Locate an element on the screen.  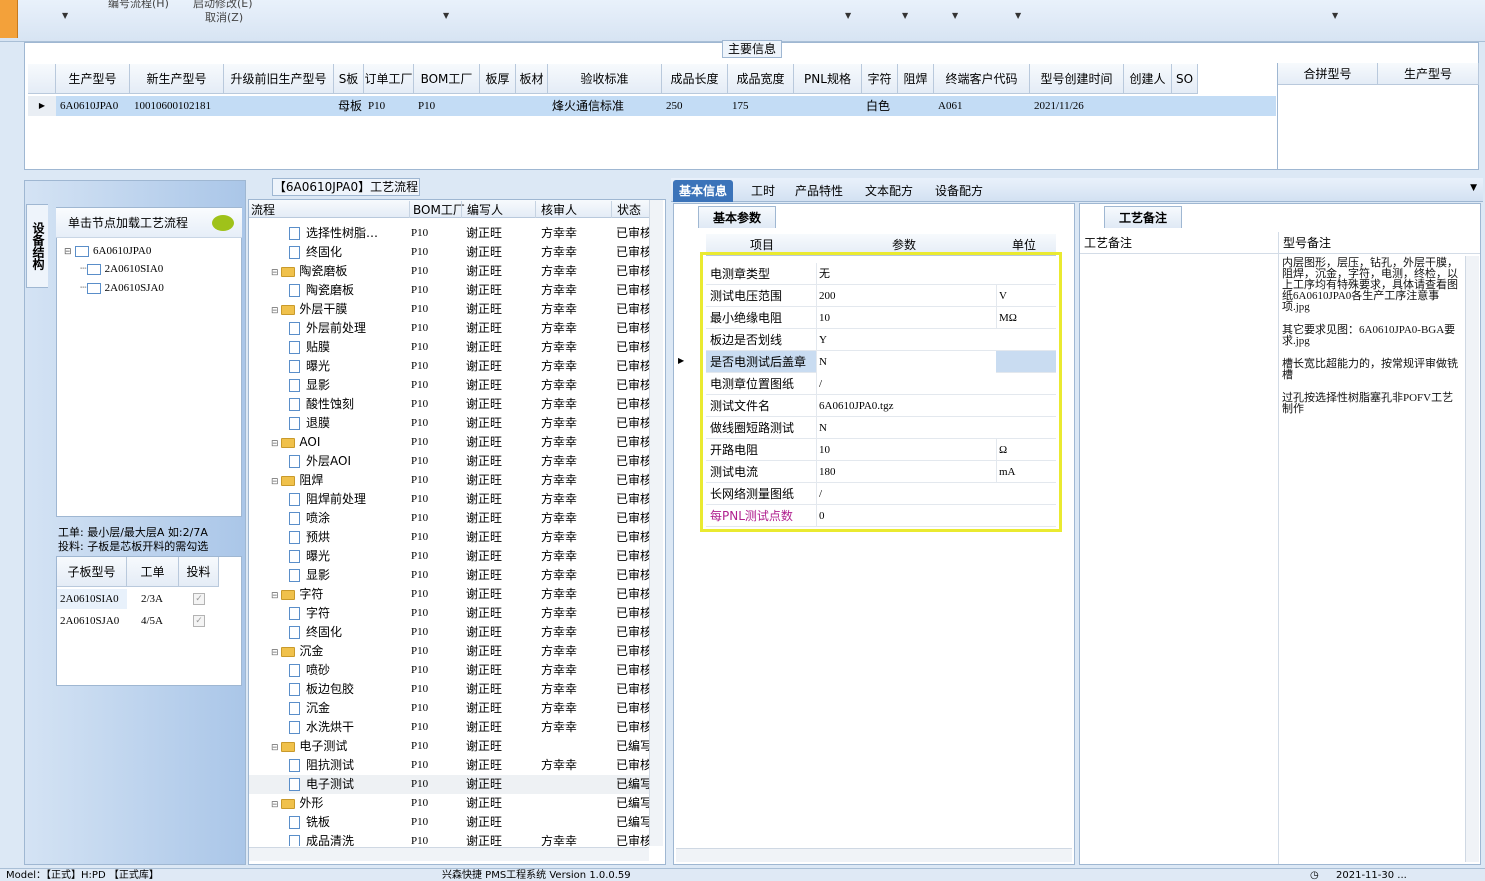
param-value: 200 is located at coordinates (906, 296).